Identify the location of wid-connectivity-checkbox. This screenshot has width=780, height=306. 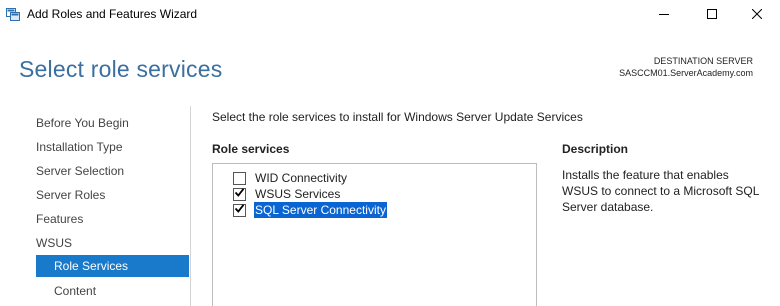
(239, 178).